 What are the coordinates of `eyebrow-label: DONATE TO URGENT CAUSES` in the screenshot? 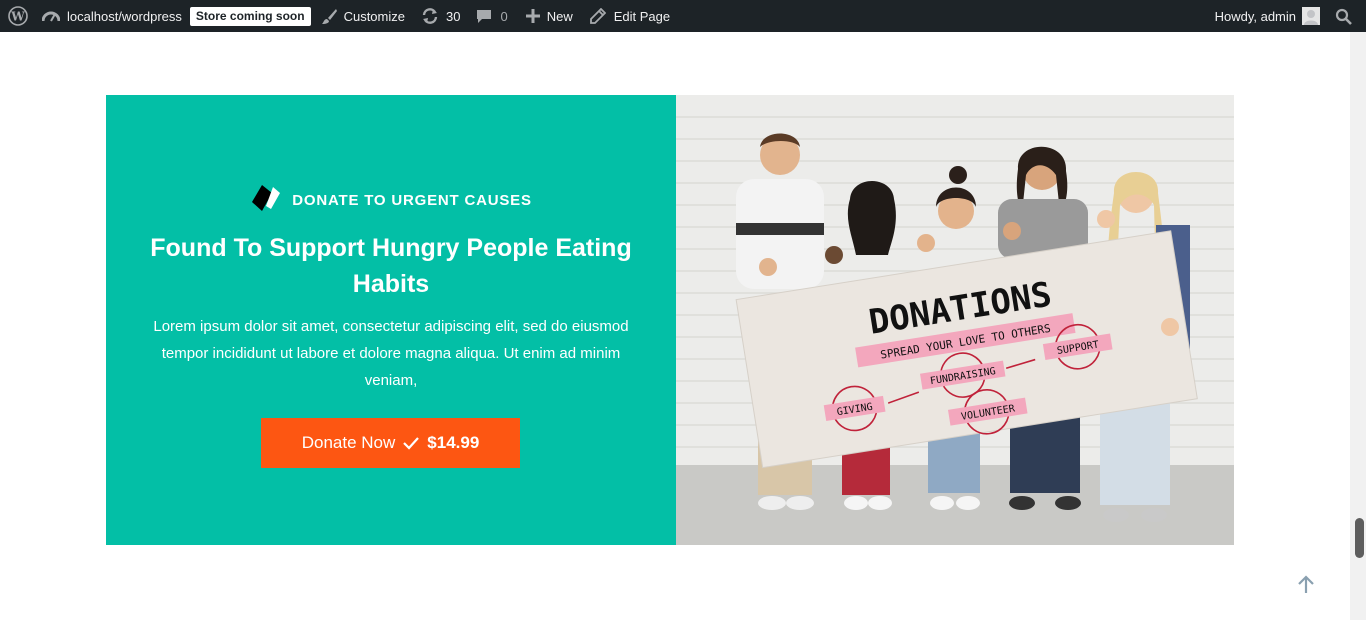 It's located at (412, 200).